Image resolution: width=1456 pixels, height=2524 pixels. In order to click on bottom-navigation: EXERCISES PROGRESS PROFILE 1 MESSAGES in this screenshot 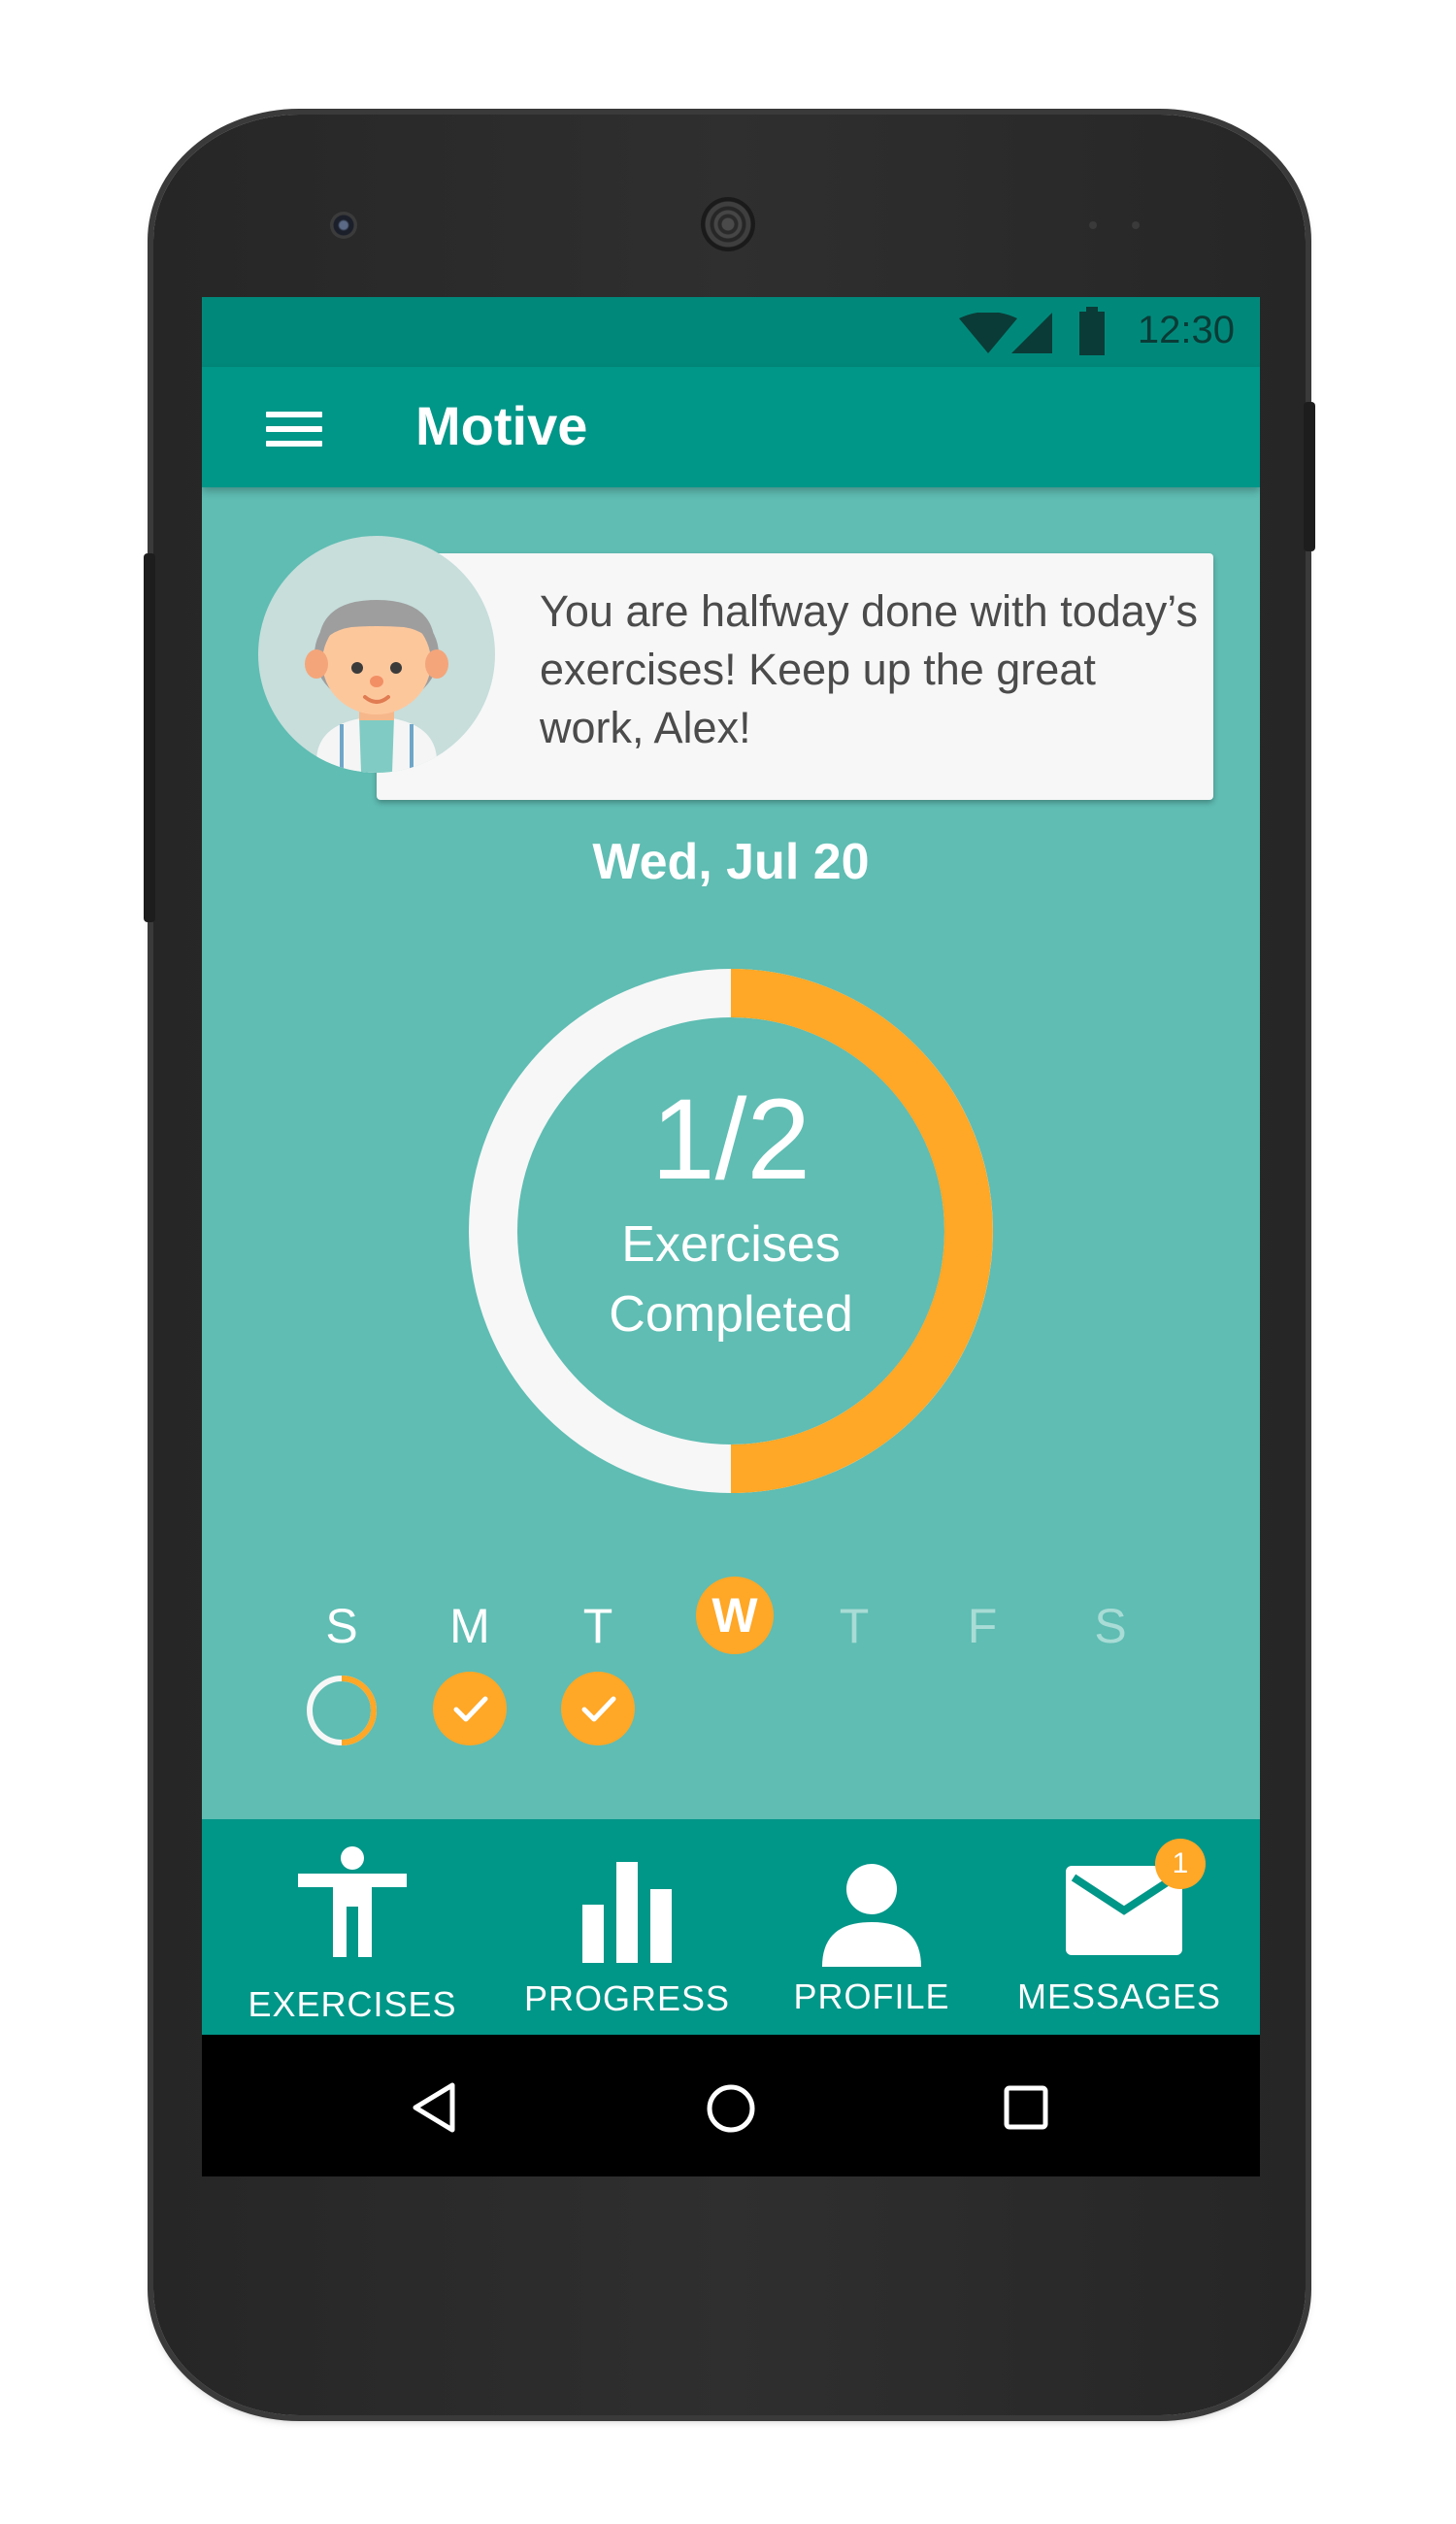, I will do `click(731, 1927)`.